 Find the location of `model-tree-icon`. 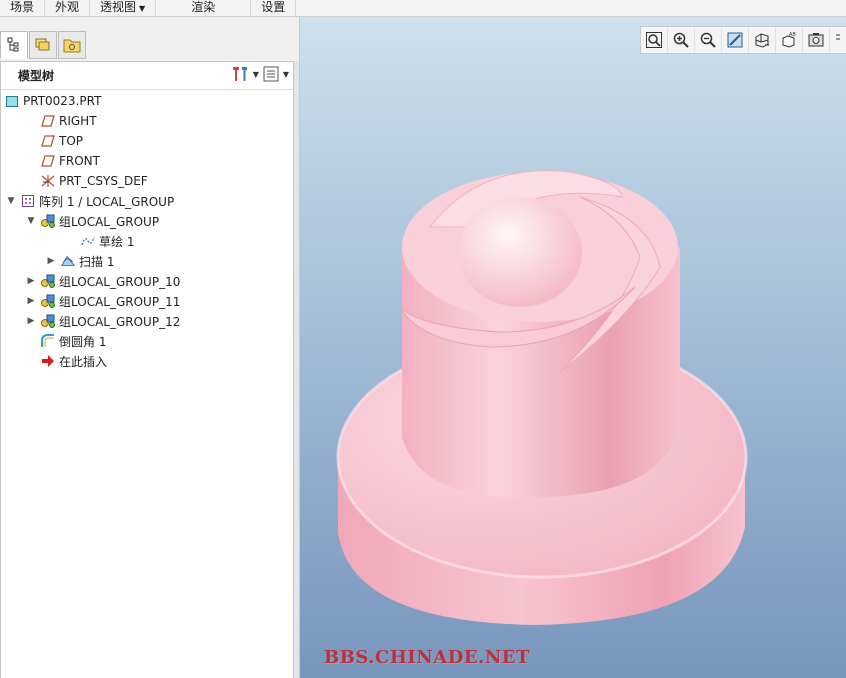

model-tree-icon is located at coordinates (13, 44).